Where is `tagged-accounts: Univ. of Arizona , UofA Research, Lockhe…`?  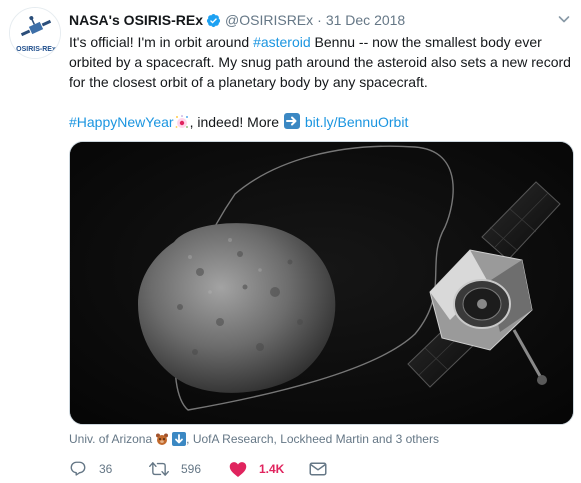 tagged-accounts: Univ. of Arizona , UofA Research, Lockhe… is located at coordinates (254, 439).